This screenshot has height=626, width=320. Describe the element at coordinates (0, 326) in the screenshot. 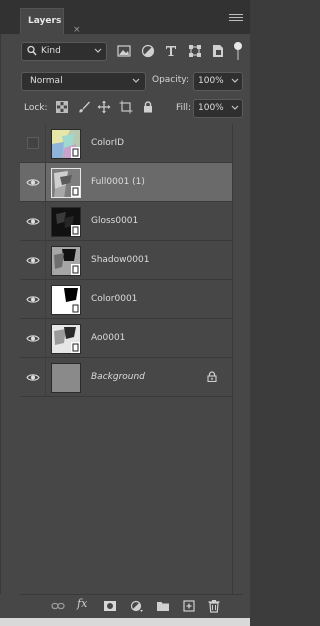

I see `panel-edge` at that location.